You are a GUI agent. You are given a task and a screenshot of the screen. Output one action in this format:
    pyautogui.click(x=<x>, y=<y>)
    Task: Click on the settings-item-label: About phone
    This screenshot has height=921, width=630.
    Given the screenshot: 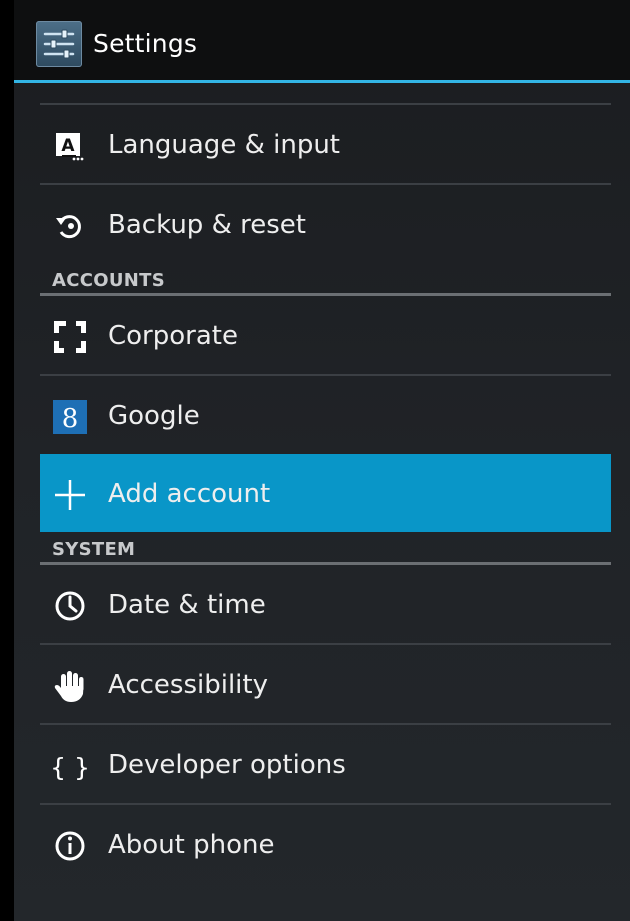 What is the action you would take?
    pyautogui.click(x=191, y=845)
    